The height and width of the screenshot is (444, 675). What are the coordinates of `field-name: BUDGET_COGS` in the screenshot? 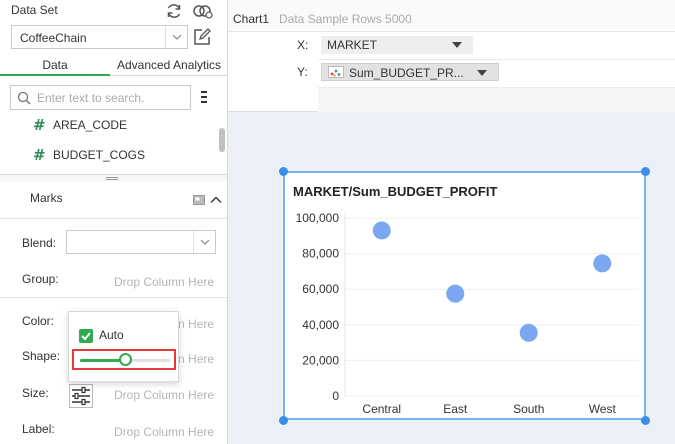 It's located at (99, 155).